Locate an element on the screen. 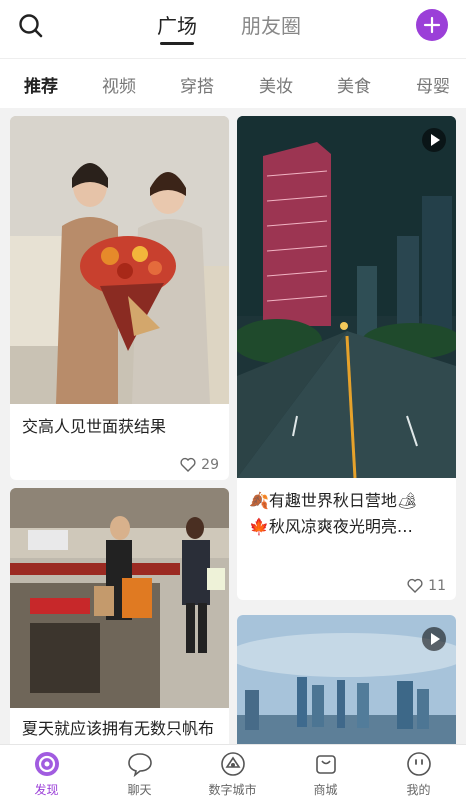 The width and height of the screenshot is (466, 802). like-count-value: 29 is located at coordinates (210, 465).